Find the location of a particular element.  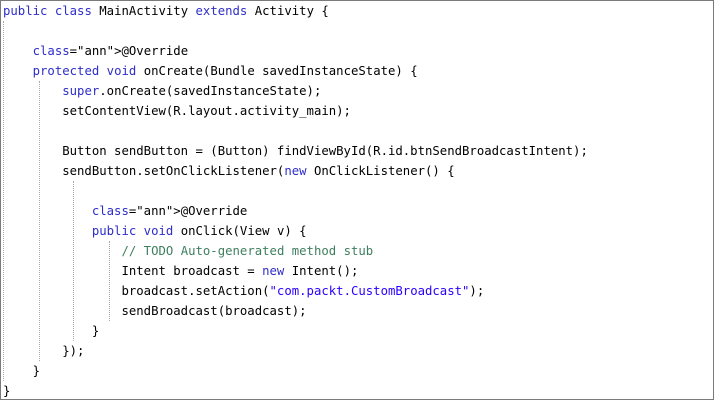

code-line-18: }); is located at coordinates (43, 351).